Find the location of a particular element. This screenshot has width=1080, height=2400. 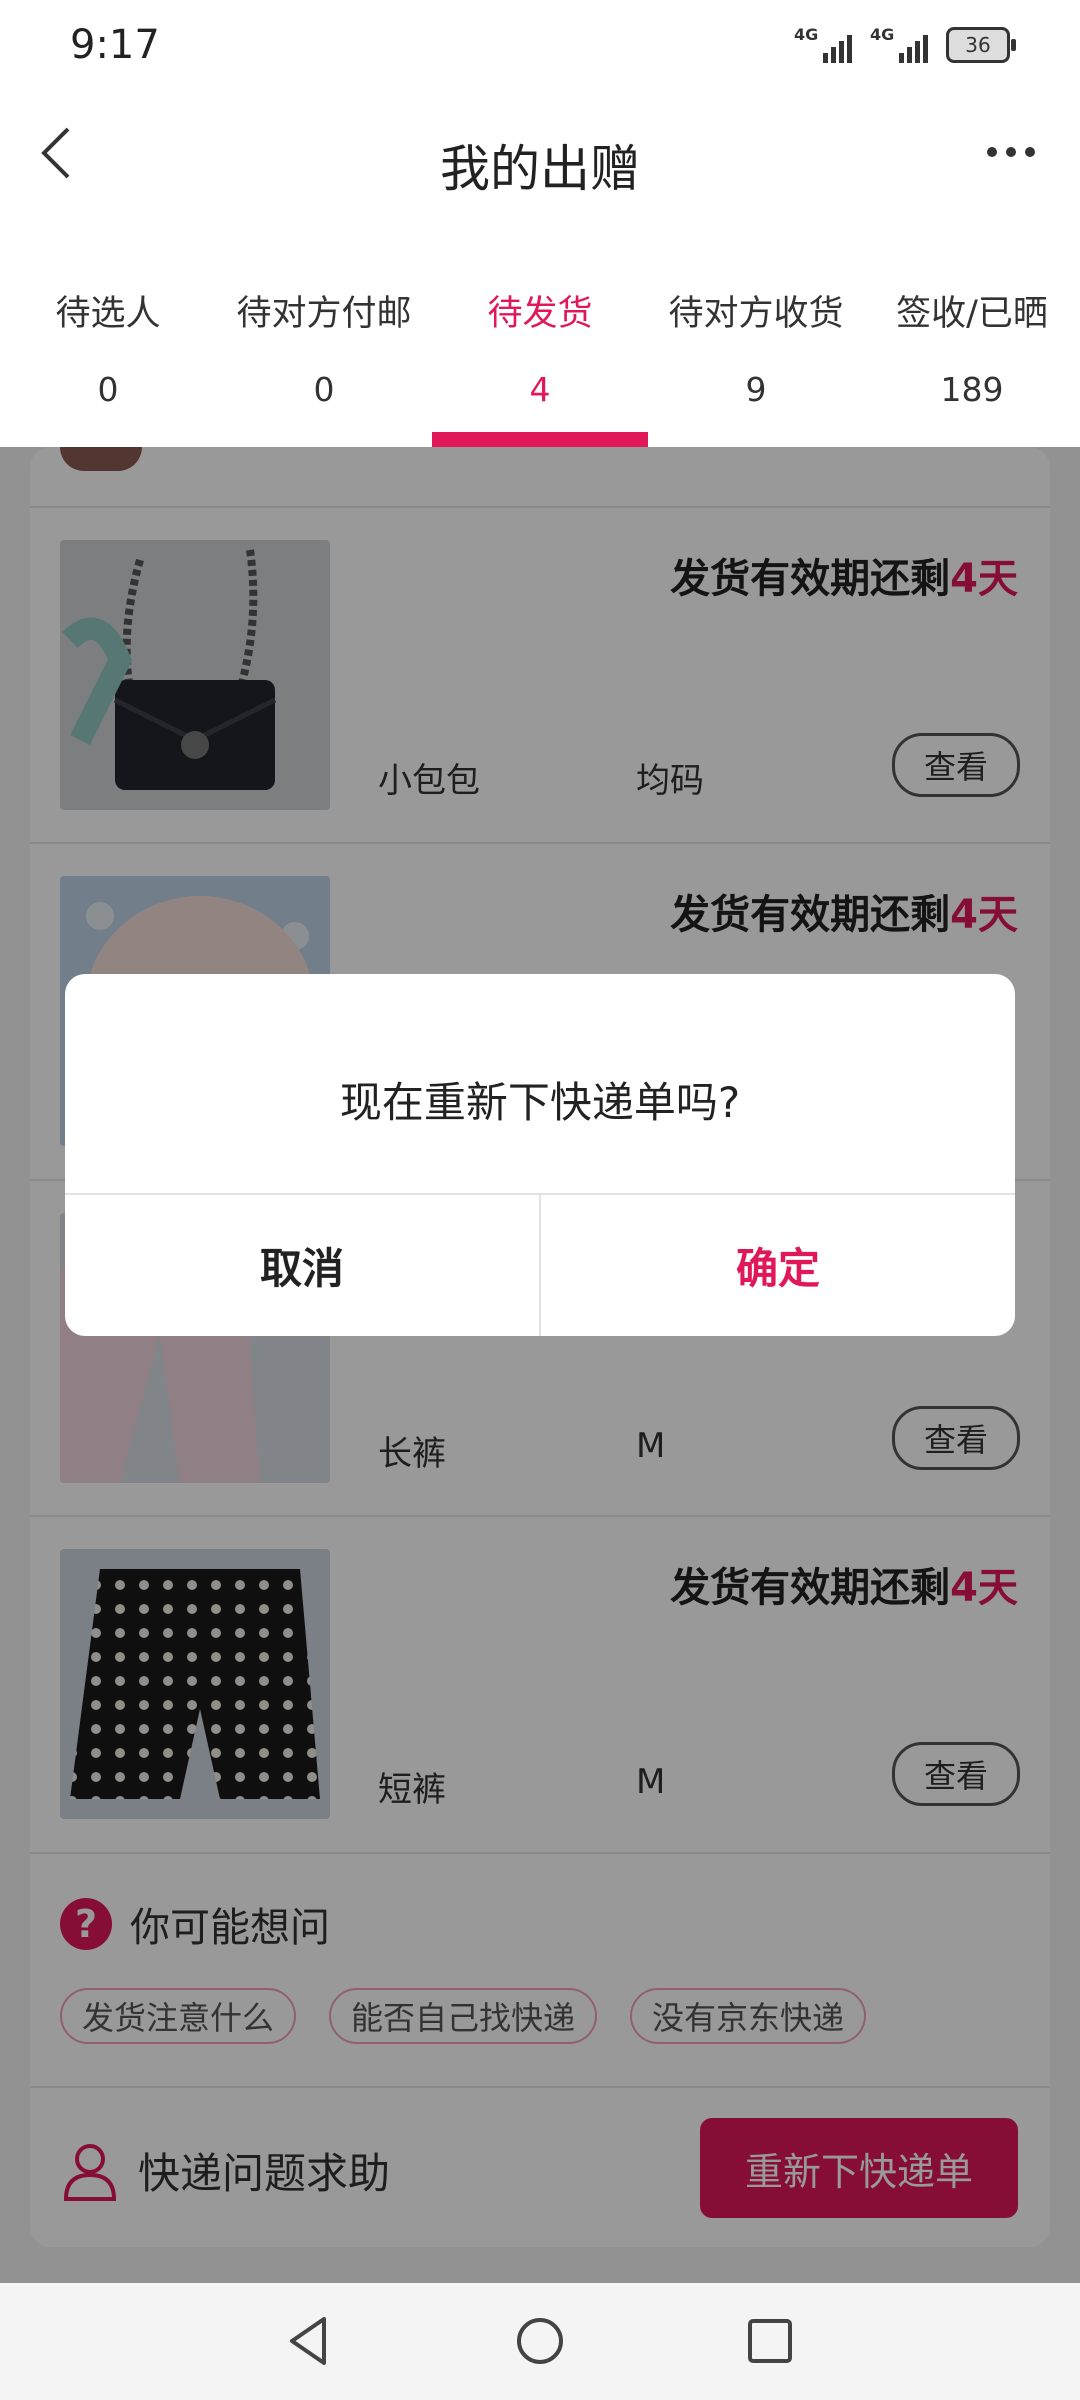

system-nav-bar is located at coordinates (540, 2341).